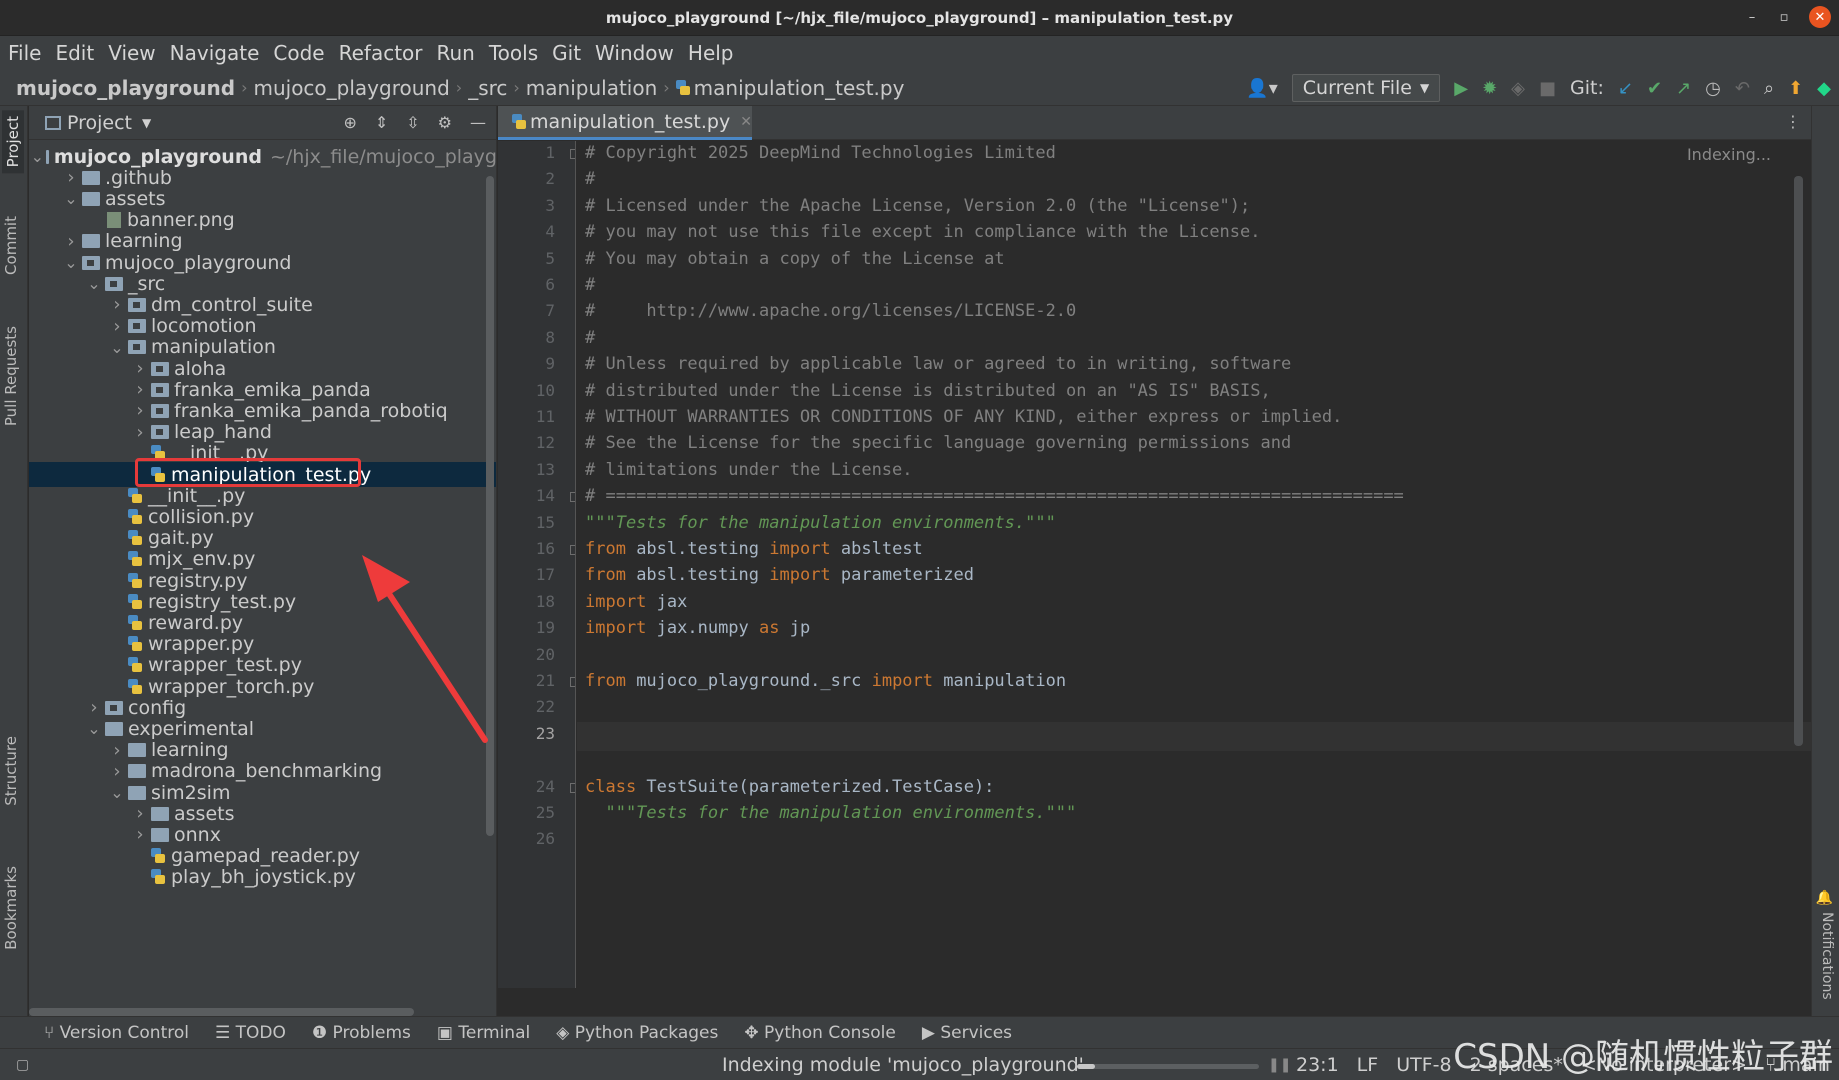 The height and width of the screenshot is (1080, 1839). I want to click on locate-icon: ⊕, so click(349, 122).